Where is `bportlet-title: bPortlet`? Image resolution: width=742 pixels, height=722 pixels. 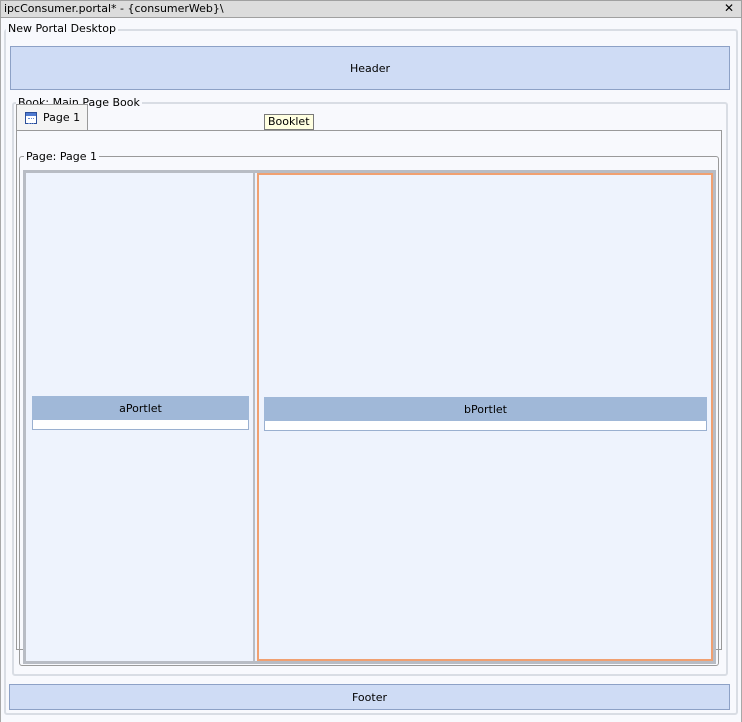 bportlet-title: bPortlet is located at coordinates (485, 409).